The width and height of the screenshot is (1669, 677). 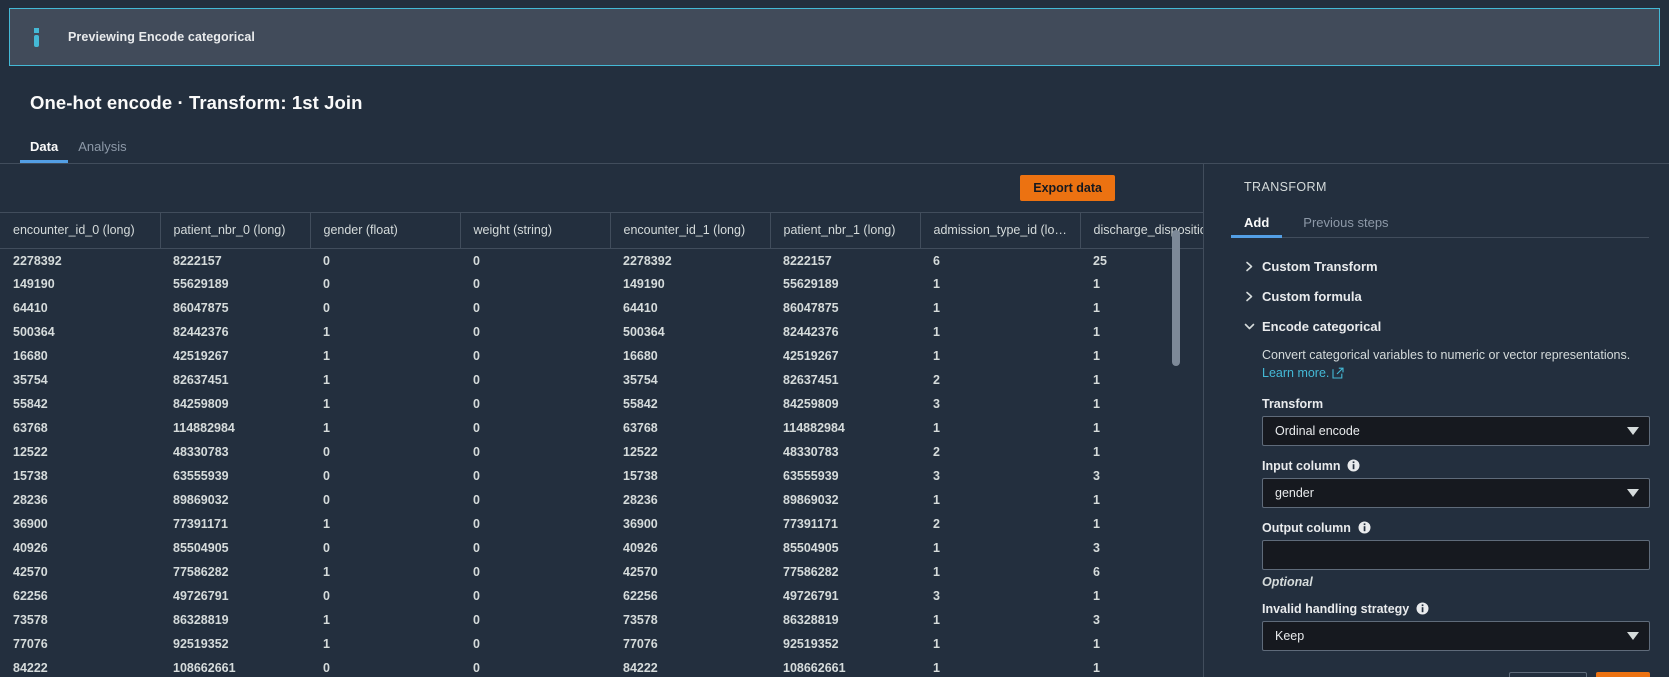 I want to click on input-column-select-value: gender, so click(x=1294, y=492).